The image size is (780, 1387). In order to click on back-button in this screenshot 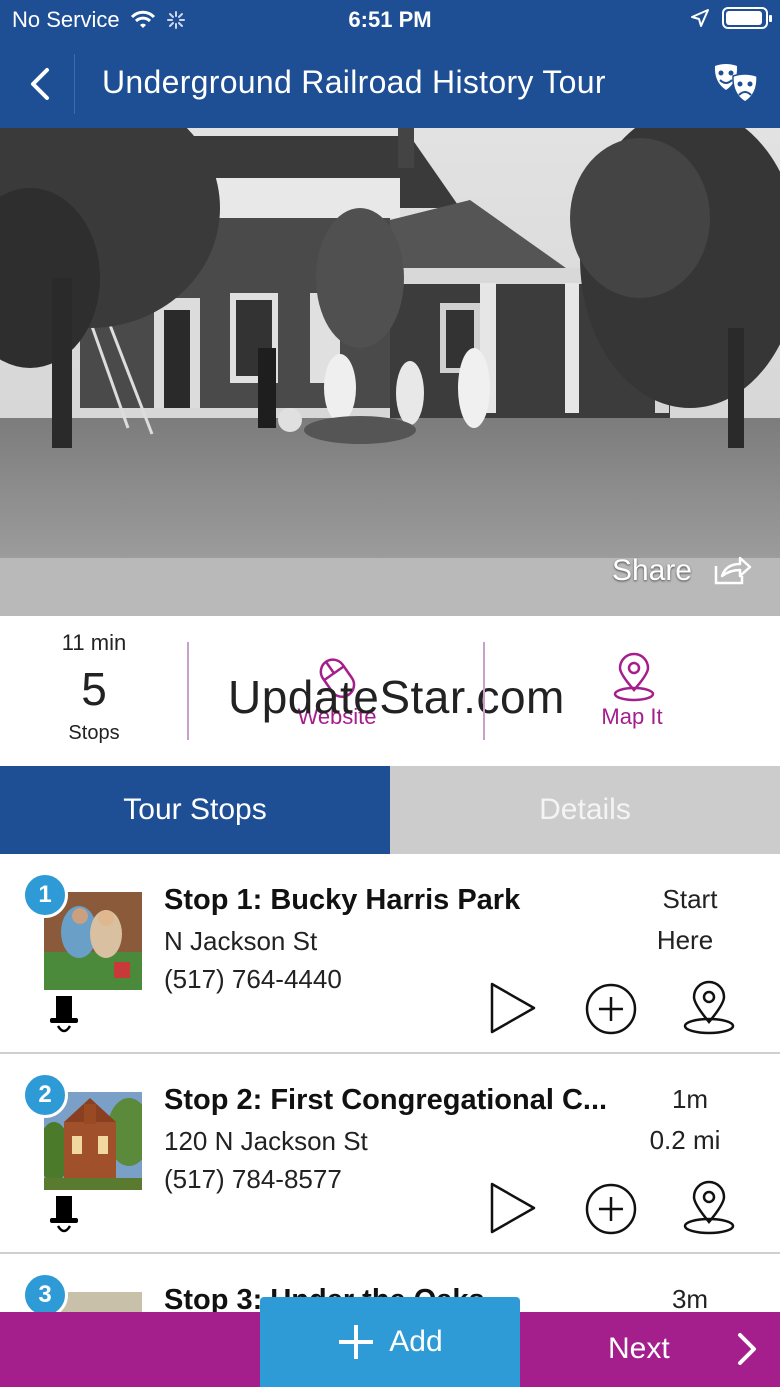, I will do `click(39, 84)`.